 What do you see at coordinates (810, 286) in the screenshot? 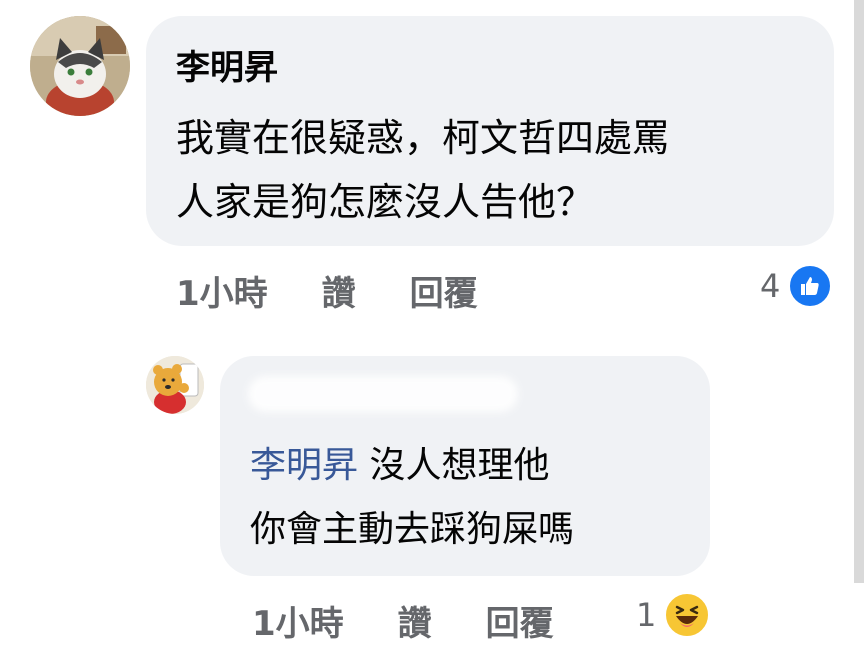
I see `like-icon` at bounding box center [810, 286].